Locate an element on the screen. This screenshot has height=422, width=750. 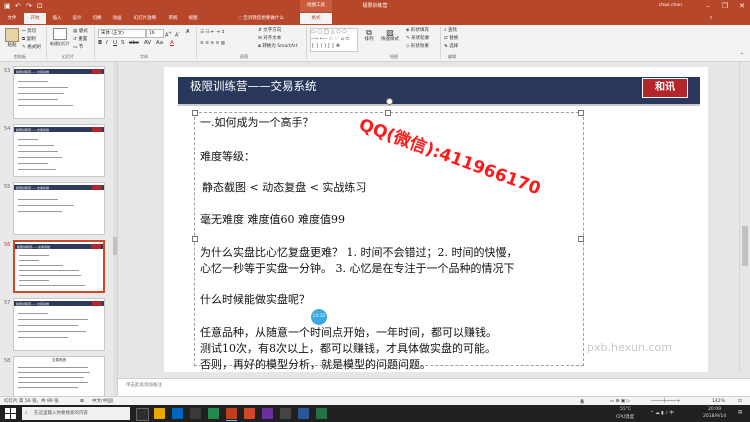
font-group-label: 字体 is located at coordinates (144, 56).